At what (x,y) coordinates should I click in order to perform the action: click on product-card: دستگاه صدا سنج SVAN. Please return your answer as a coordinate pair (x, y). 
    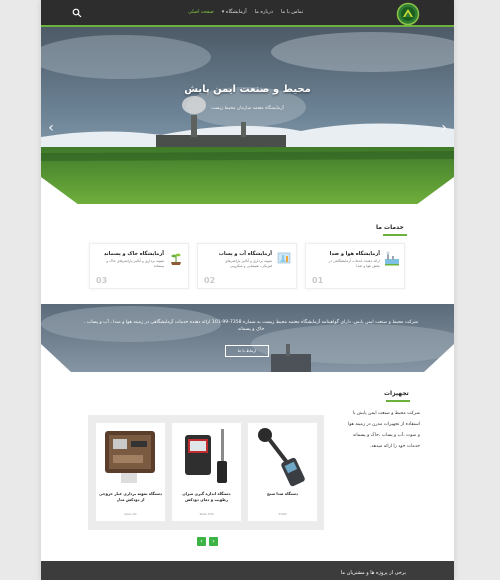
    Looking at the image, I should click on (282, 472).